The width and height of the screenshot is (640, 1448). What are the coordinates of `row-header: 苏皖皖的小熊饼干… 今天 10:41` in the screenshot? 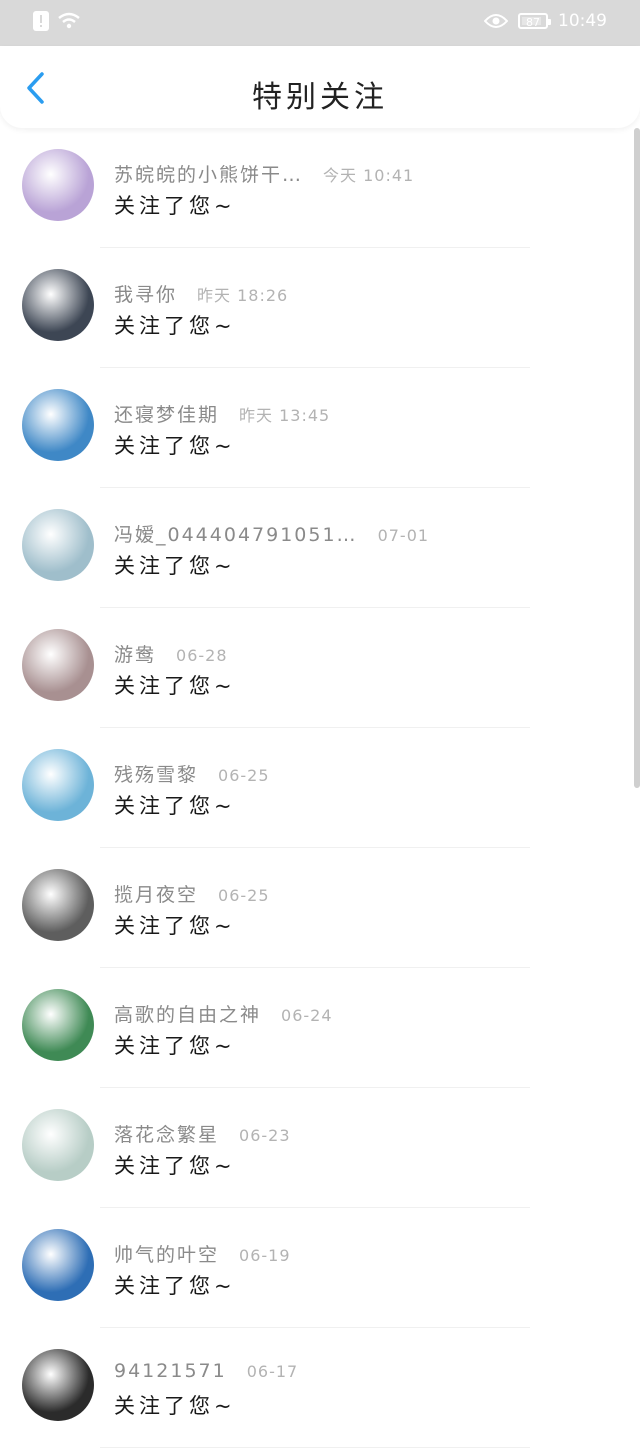 It's located at (264, 173).